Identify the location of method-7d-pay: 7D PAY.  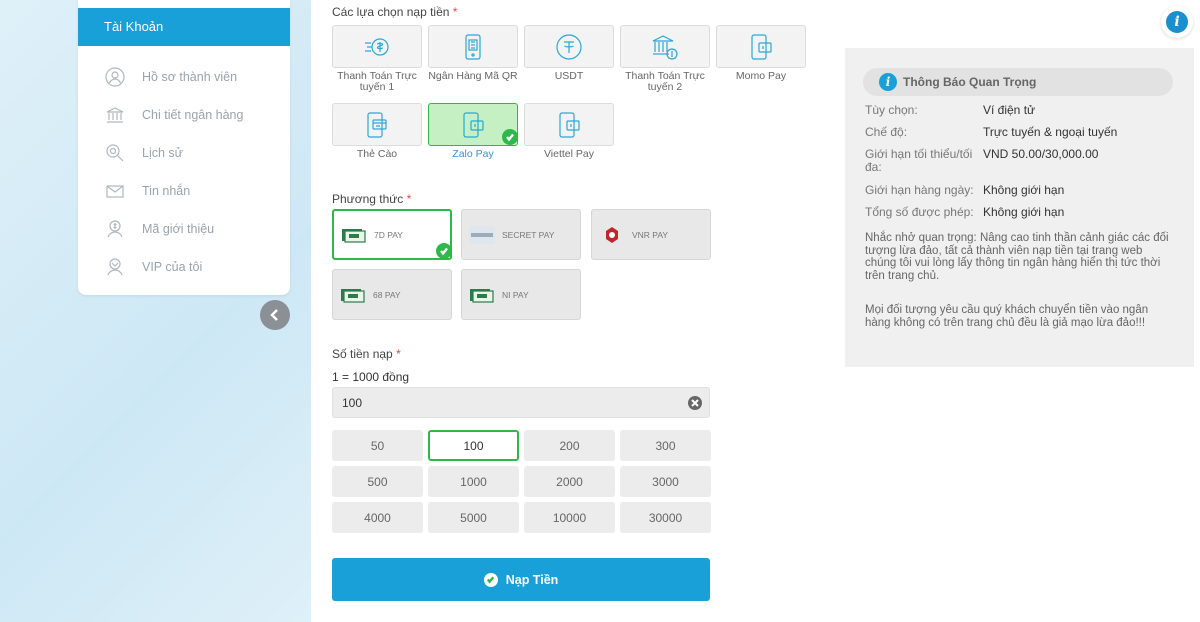
(392, 234).